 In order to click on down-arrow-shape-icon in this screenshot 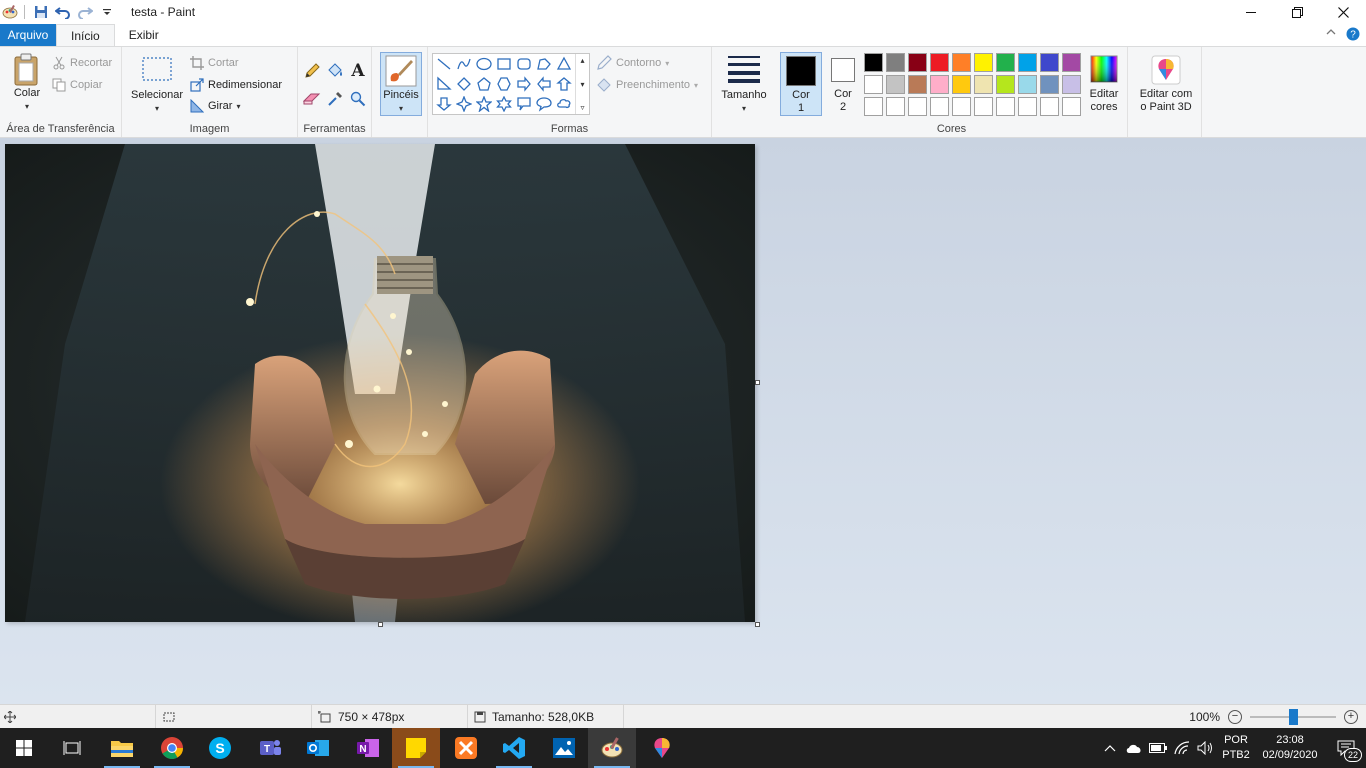, I will do `click(444, 104)`.